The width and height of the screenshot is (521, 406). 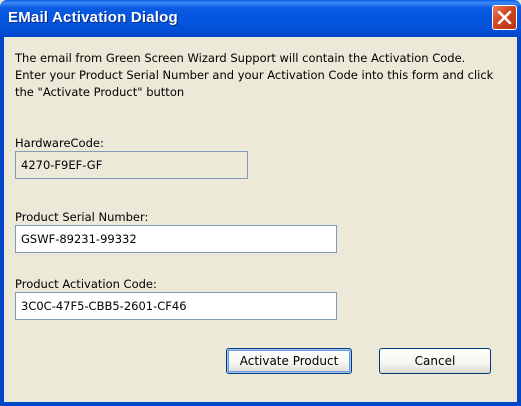 What do you see at coordinates (59, 143) in the screenshot?
I see `hardware-code-label: HardwareCode:` at bounding box center [59, 143].